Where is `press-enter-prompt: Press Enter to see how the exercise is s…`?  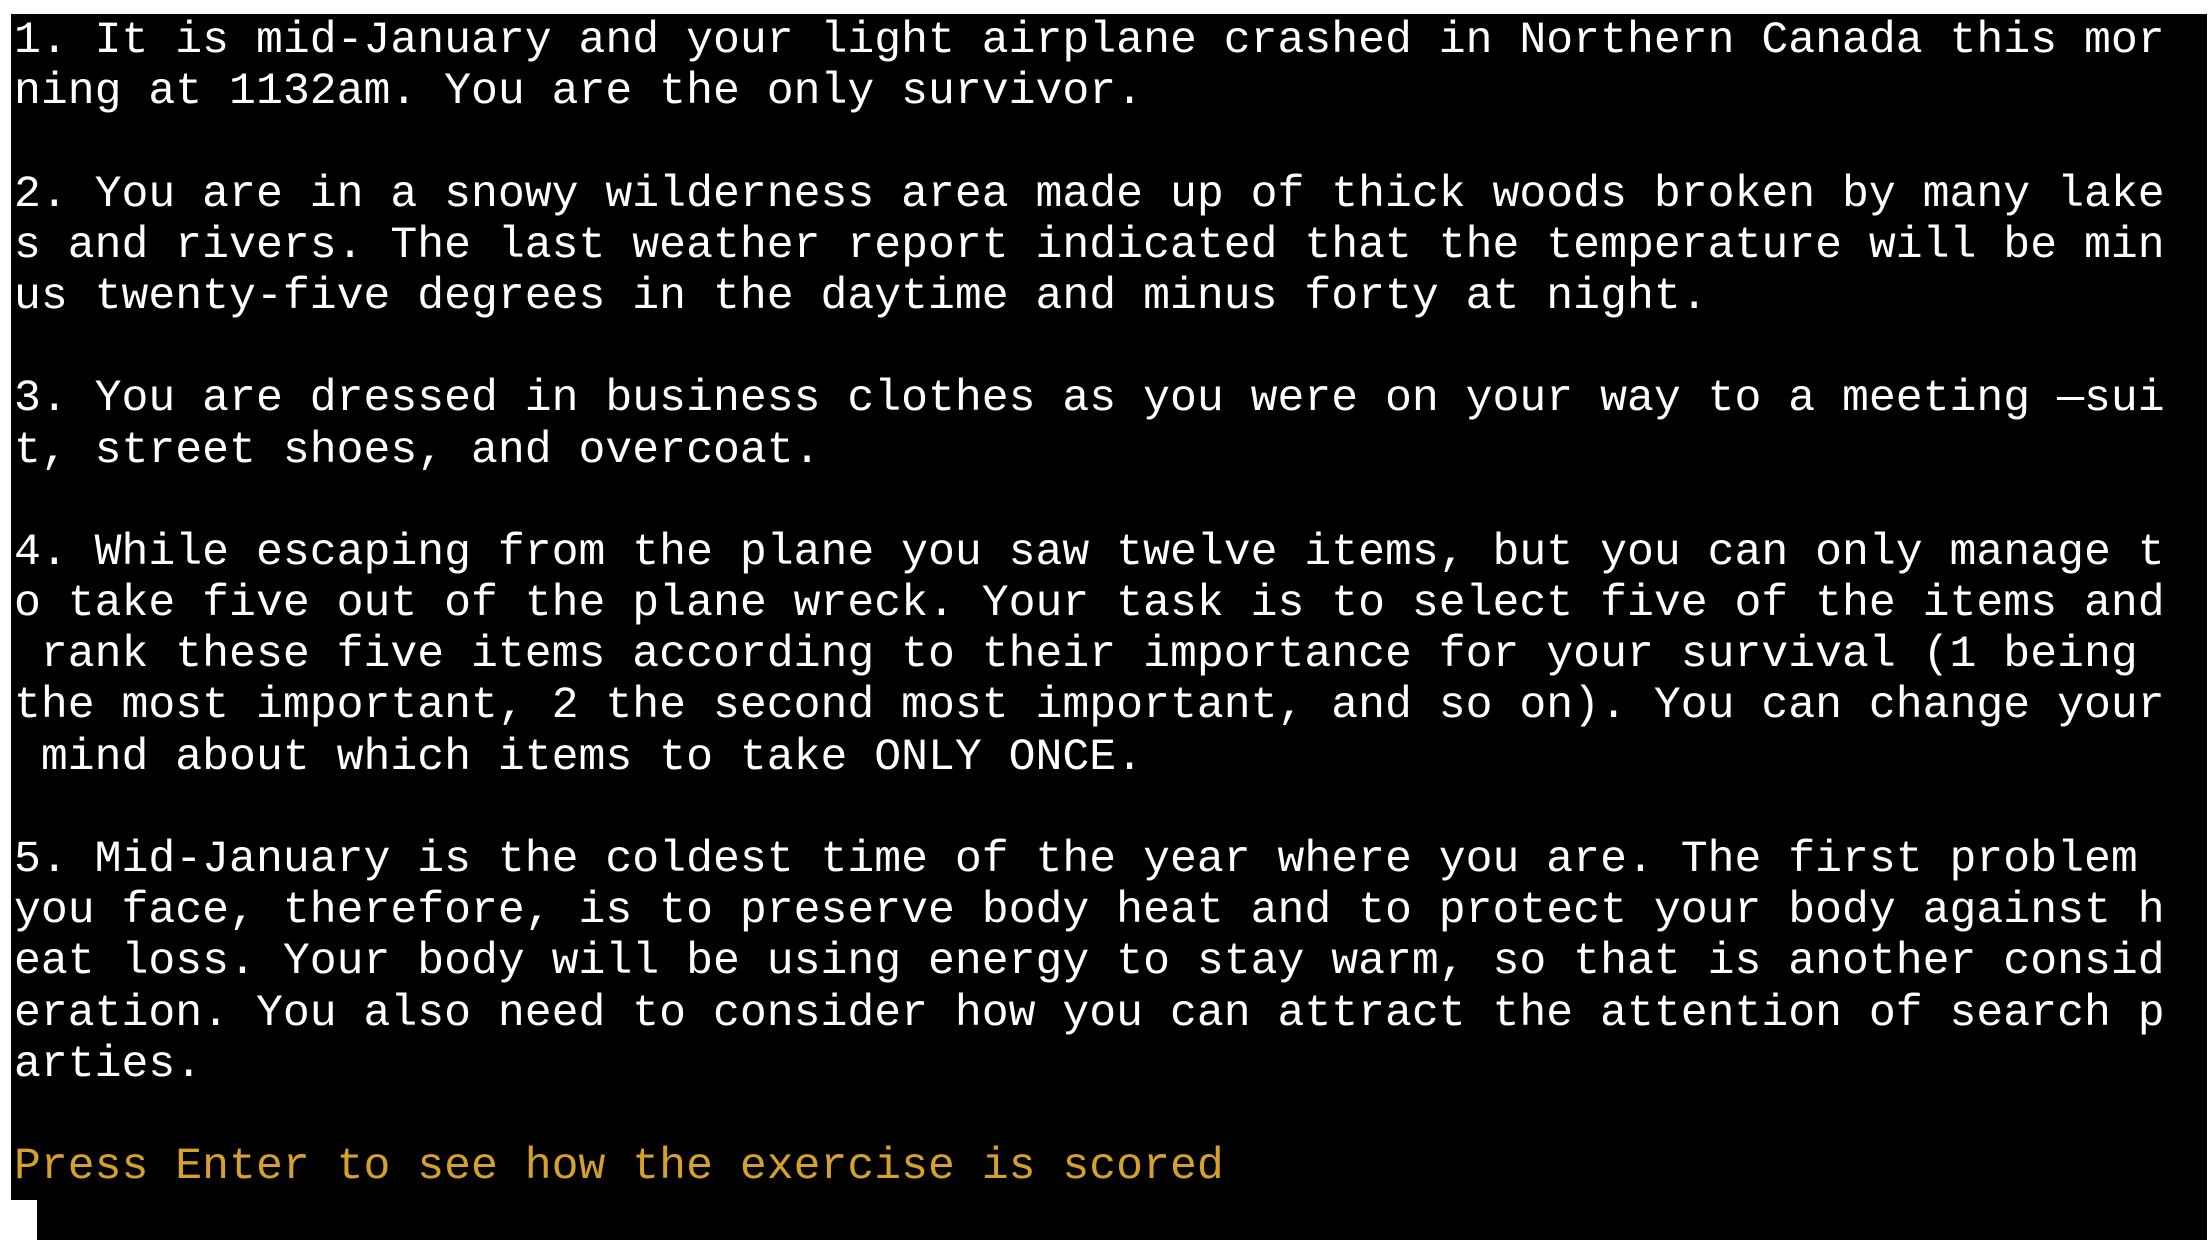
press-enter-prompt: Press Enter to see how the exercise is s… is located at coordinates (619, 1167).